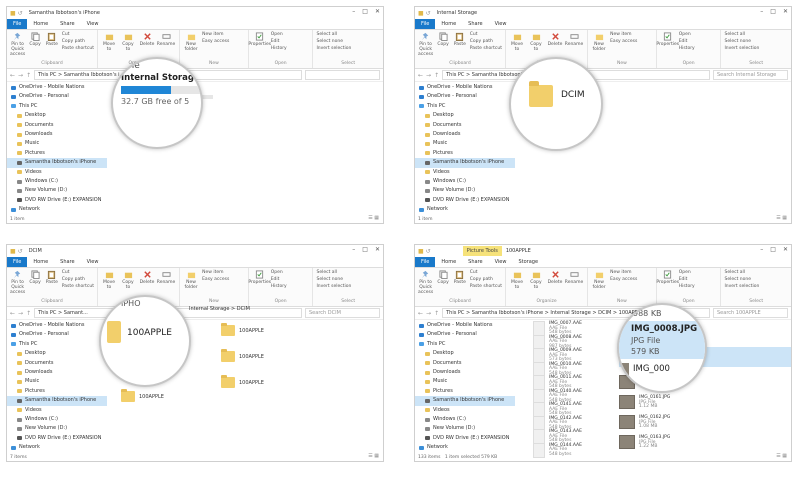 The height and width of the screenshot is (480, 800). I want to click on copy-button: Copy, so click(35, 277).